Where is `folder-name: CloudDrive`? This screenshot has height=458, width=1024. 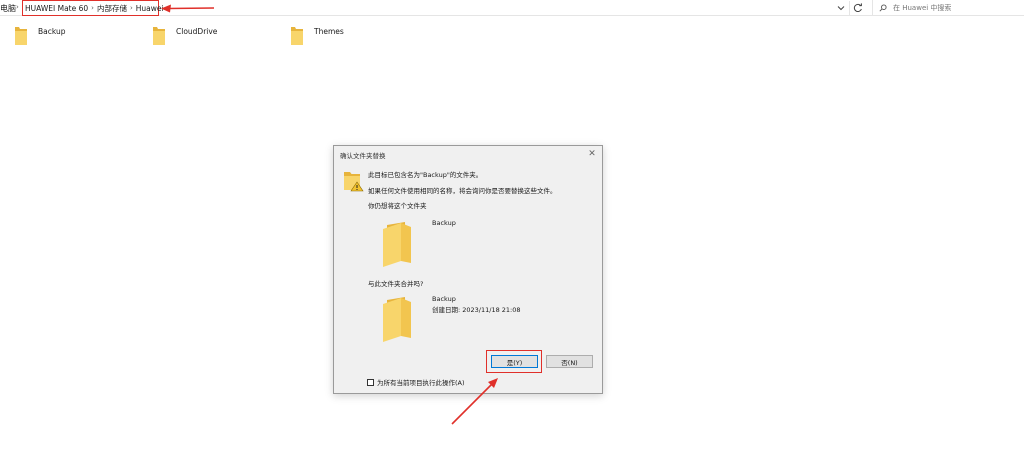 folder-name: CloudDrive is located at coordinates (197, 31).